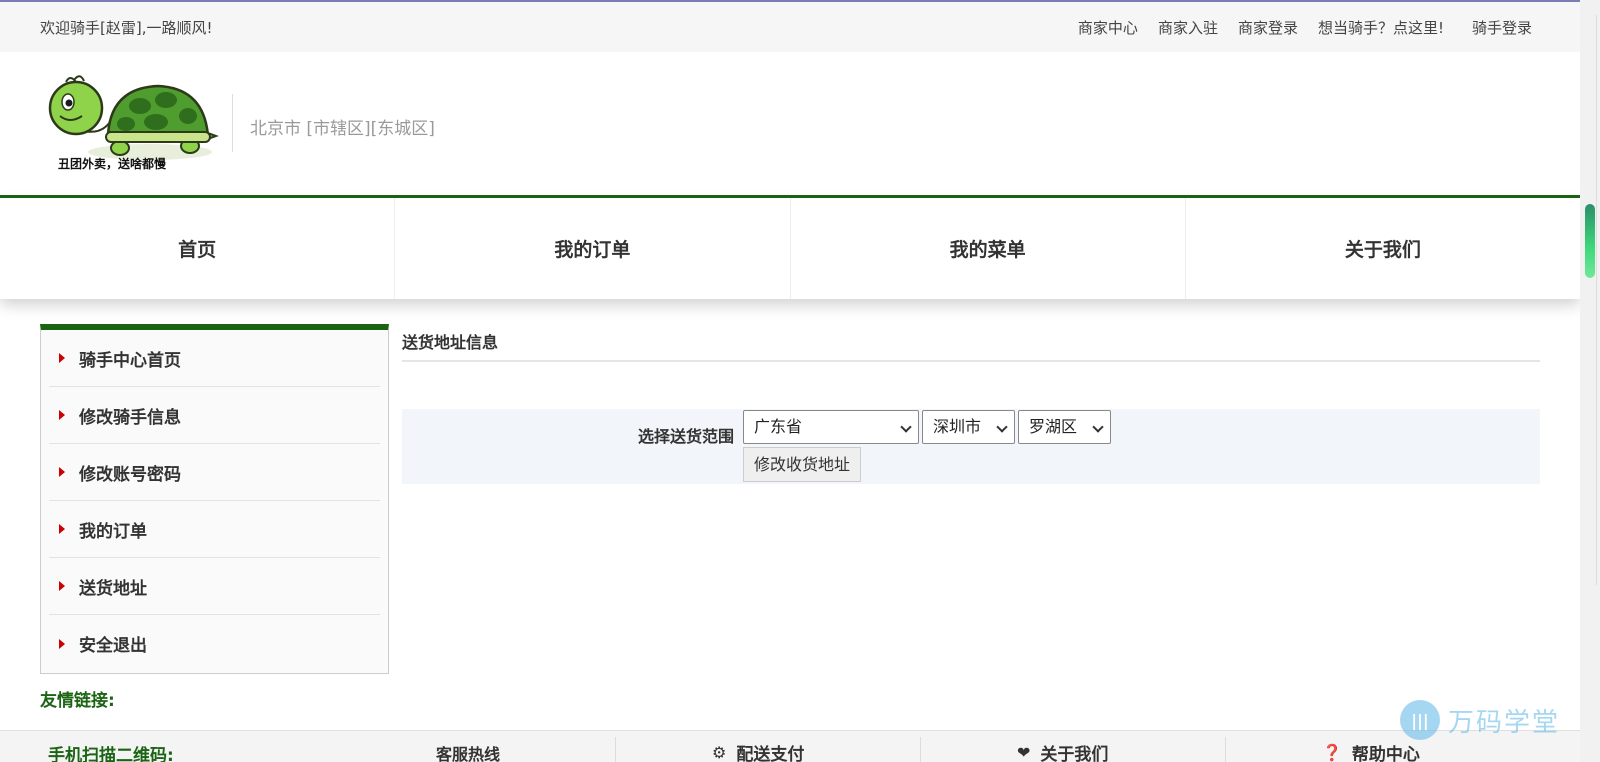  I want to click on sidebar-item-logout: 安全退出, so click(214, 643).